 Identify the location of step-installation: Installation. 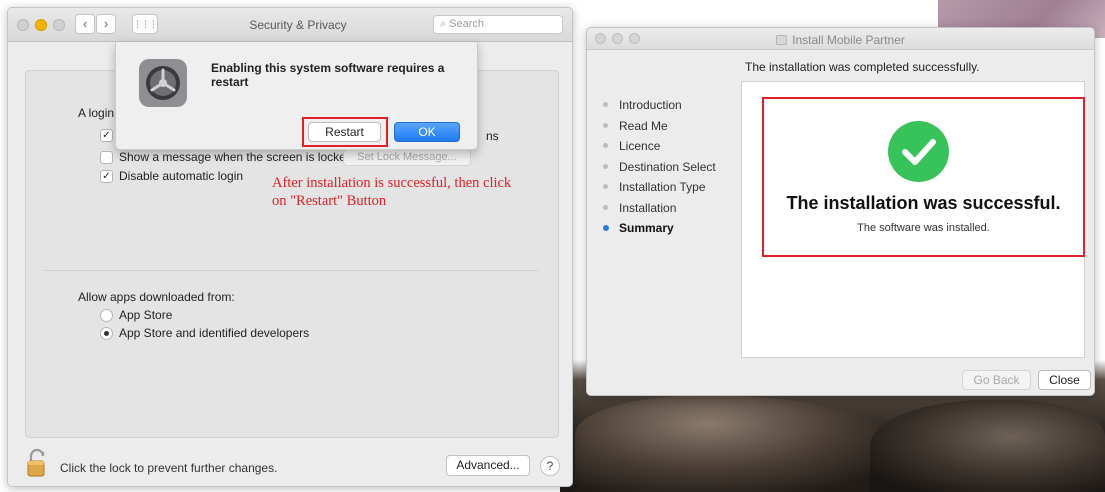
(672, 211).